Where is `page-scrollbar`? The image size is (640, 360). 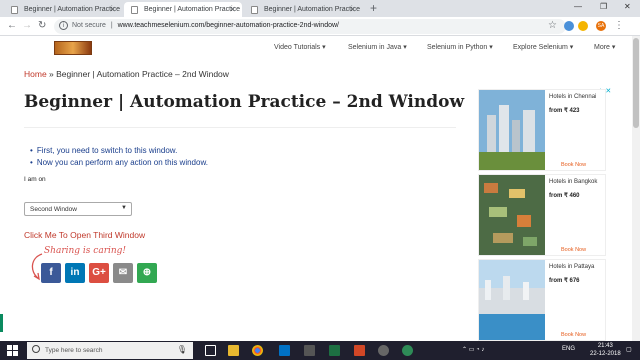 page-scrollbar is located at coordinates (636, 188).